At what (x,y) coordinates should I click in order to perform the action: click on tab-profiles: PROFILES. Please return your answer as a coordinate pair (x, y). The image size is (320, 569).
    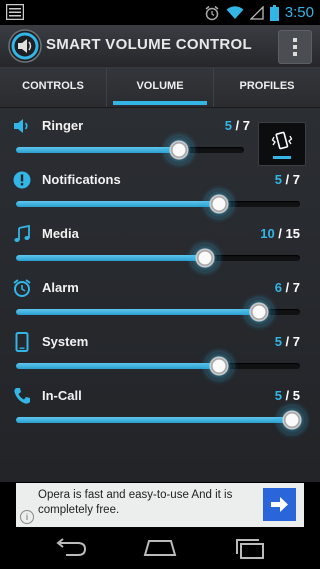
    Looking at the image, I should click on (267, 87).